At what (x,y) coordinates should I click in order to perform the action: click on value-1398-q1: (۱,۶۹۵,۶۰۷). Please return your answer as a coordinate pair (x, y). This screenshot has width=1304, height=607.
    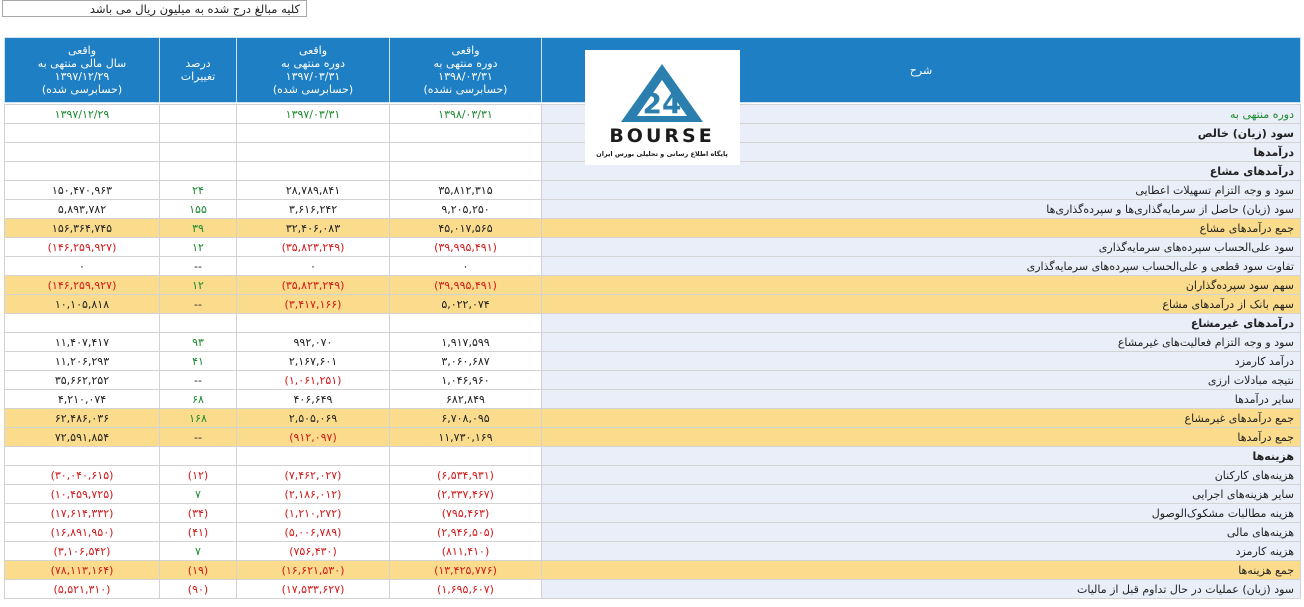
    Looking at the image, I should click on (465, 589).